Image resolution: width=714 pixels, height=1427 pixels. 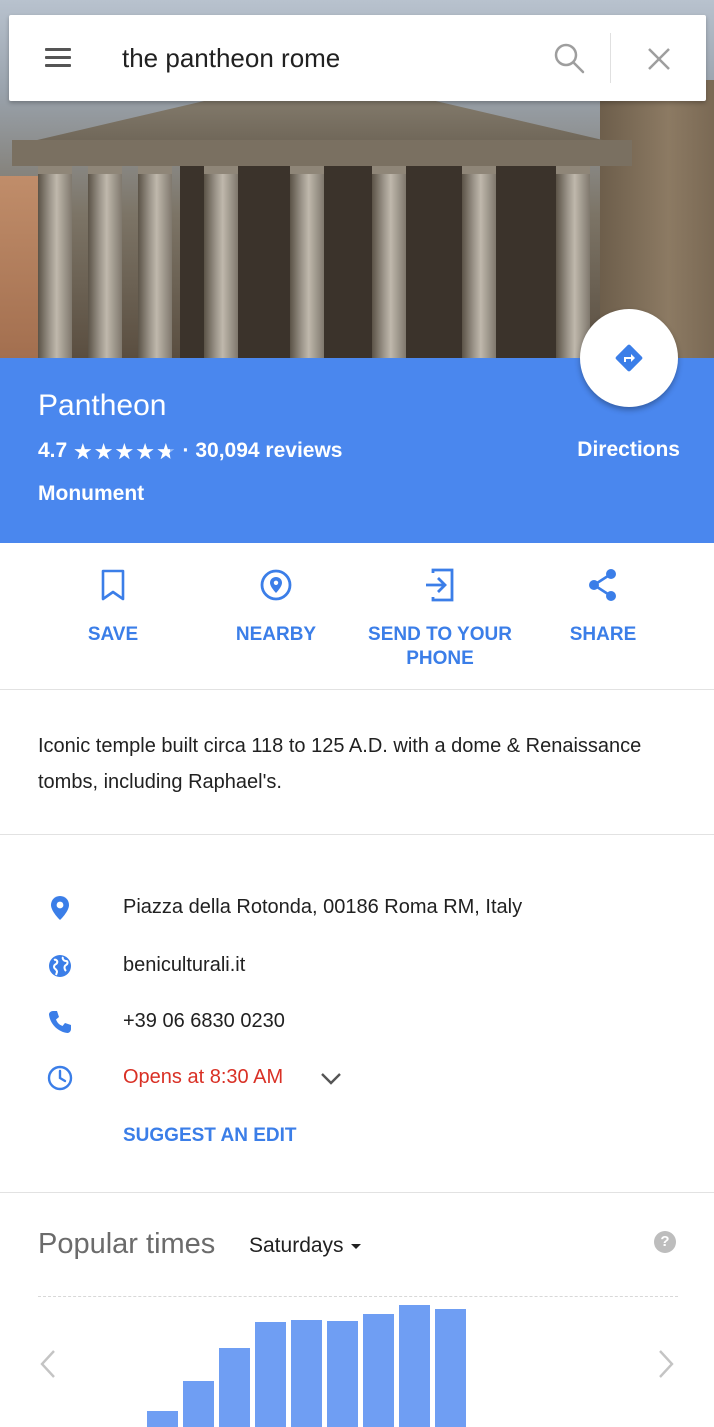 I want to click on send-to-phone-button: SEND TO YOUR PHONE, so click(x=440, y=618).